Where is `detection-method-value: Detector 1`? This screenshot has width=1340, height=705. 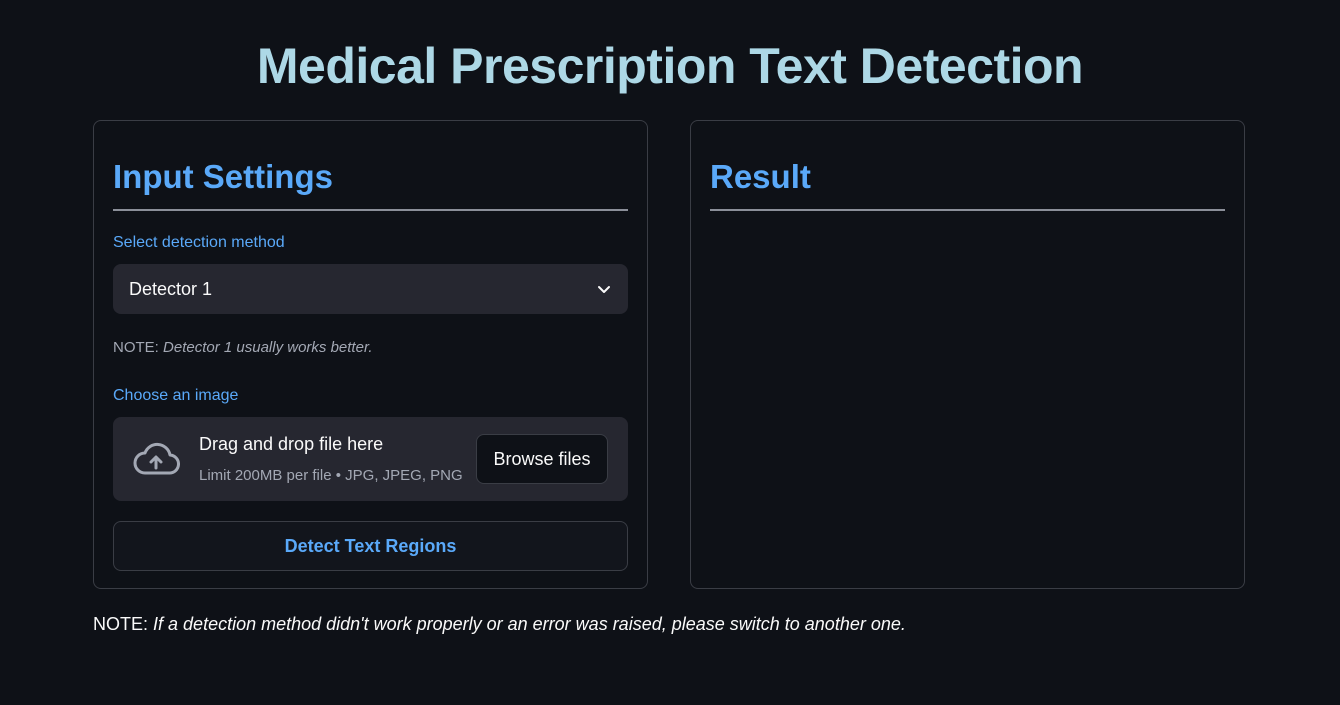
detection-method-value: Detector 1 is located at coordinates (171, 288).